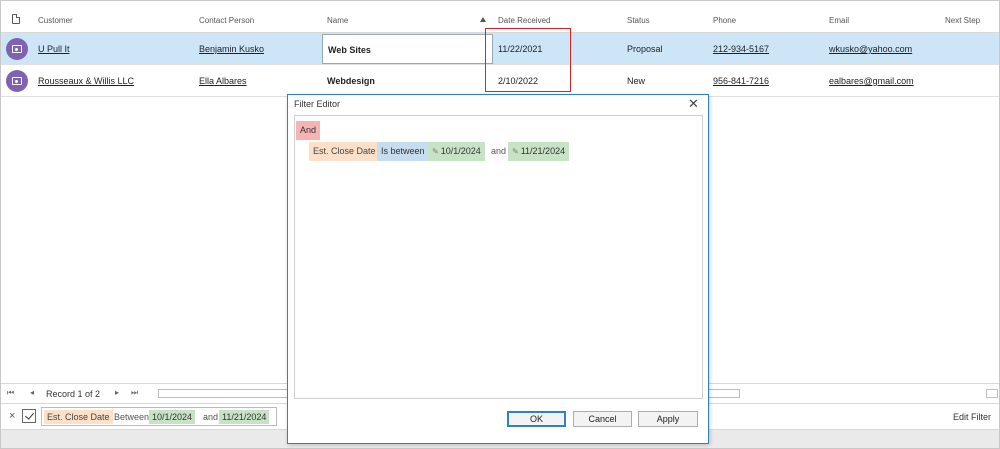 Image resolution: width=1000 pixels, height=449 pixels. What do you see at coordinates (741, 49) in the screenshot?
I see `cell-phone: 212-934-5167` at bounding box center [741, 49].